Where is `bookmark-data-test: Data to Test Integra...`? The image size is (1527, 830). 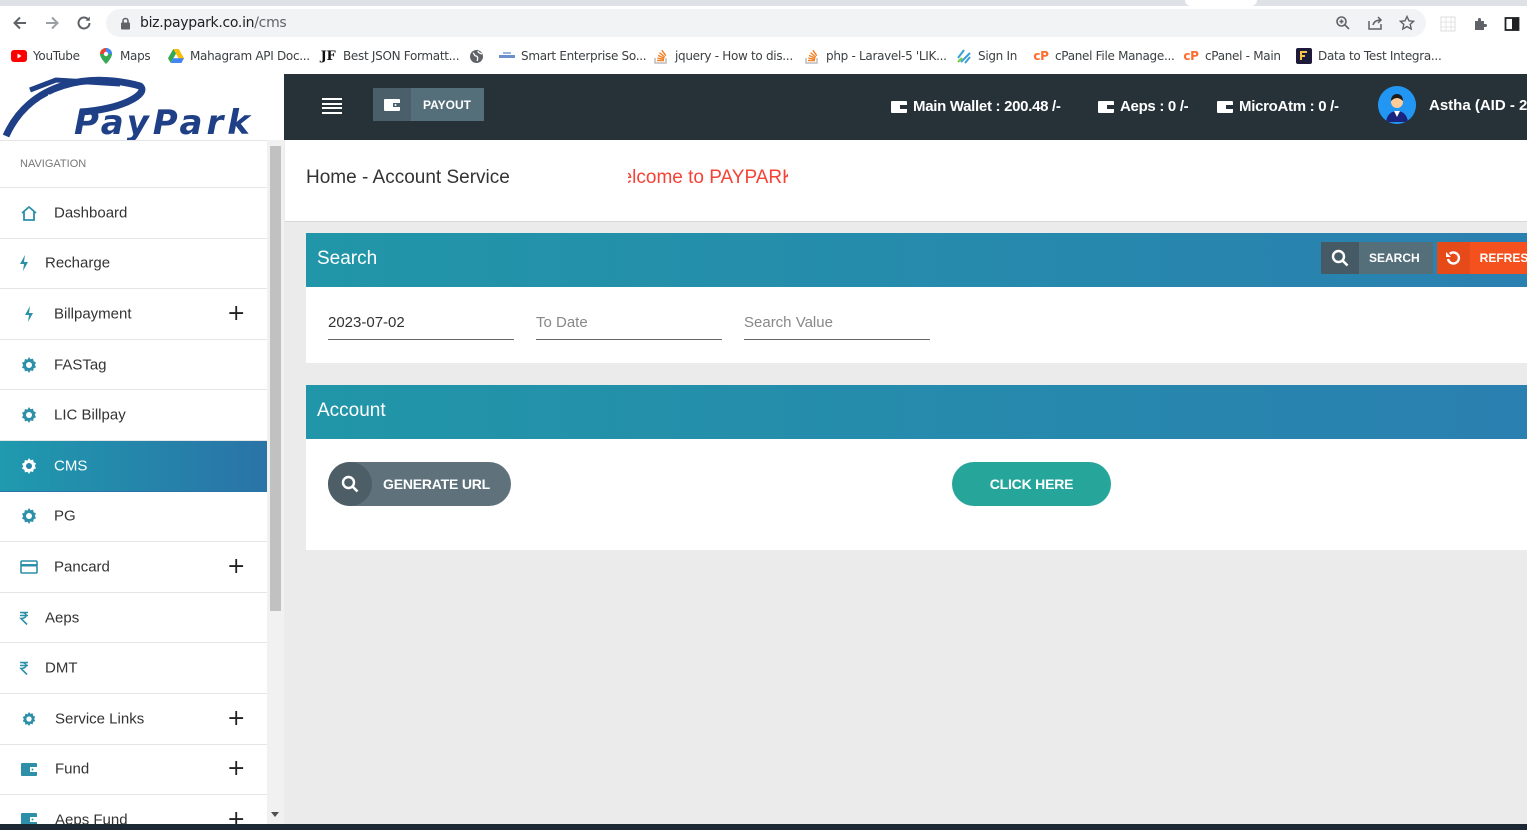
bookmark-data-test: Data to Test Integra... is located at coordinates (1369, 56).